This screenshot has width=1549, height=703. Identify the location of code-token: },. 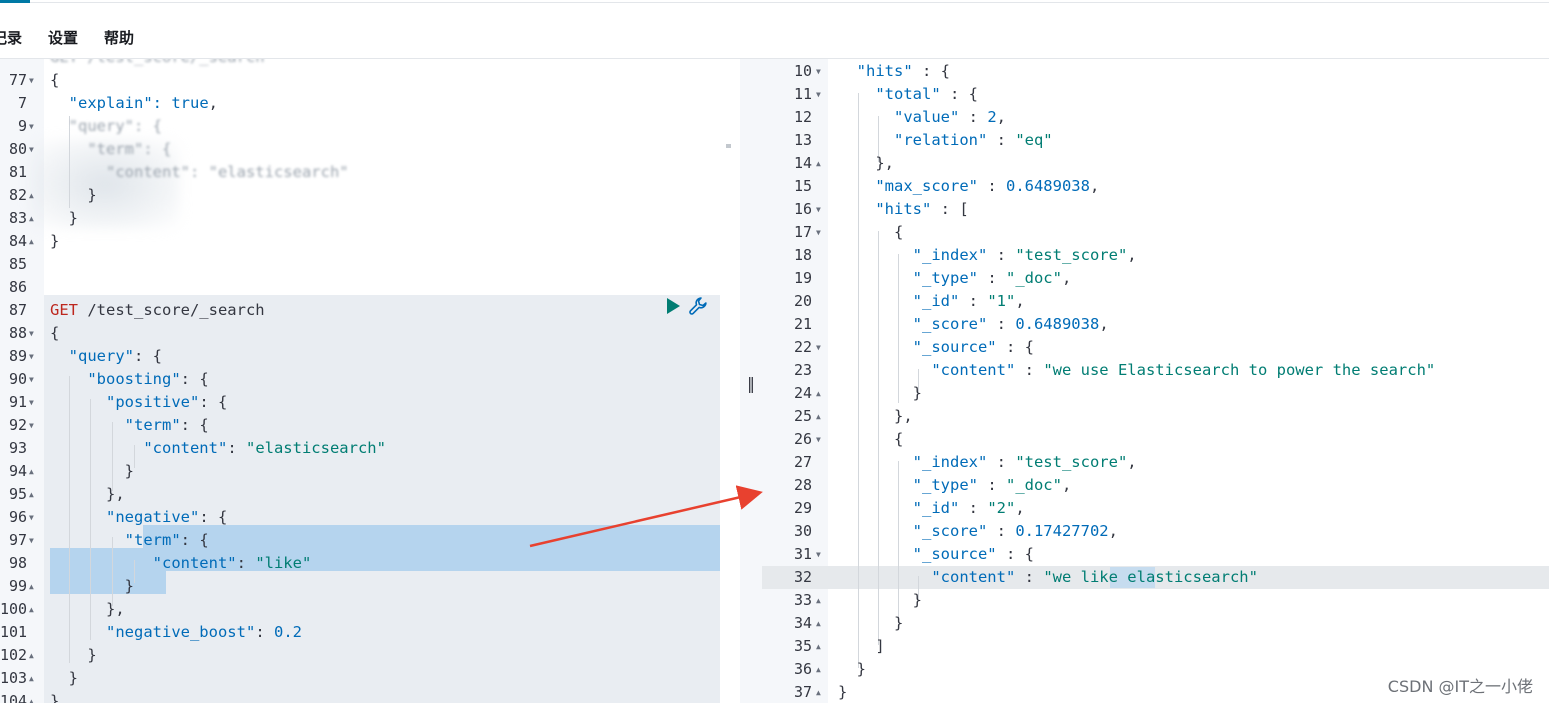
(866, 163).